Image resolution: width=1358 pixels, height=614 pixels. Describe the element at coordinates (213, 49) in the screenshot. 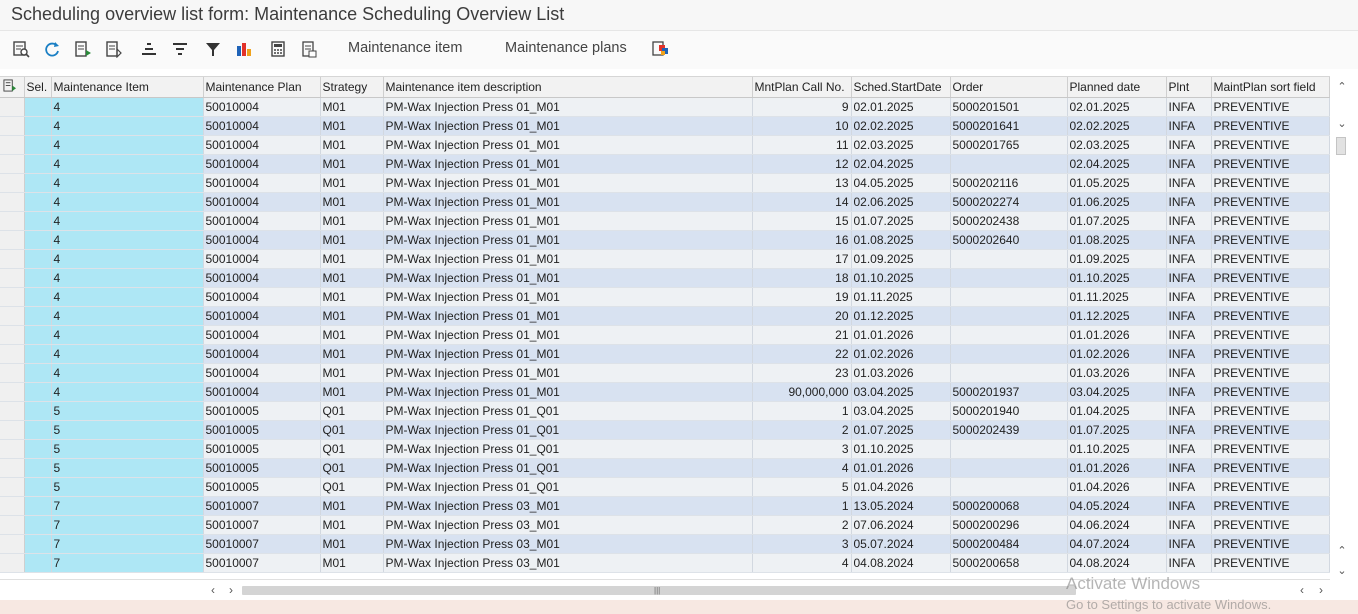

I see `filter-icon` at that location.